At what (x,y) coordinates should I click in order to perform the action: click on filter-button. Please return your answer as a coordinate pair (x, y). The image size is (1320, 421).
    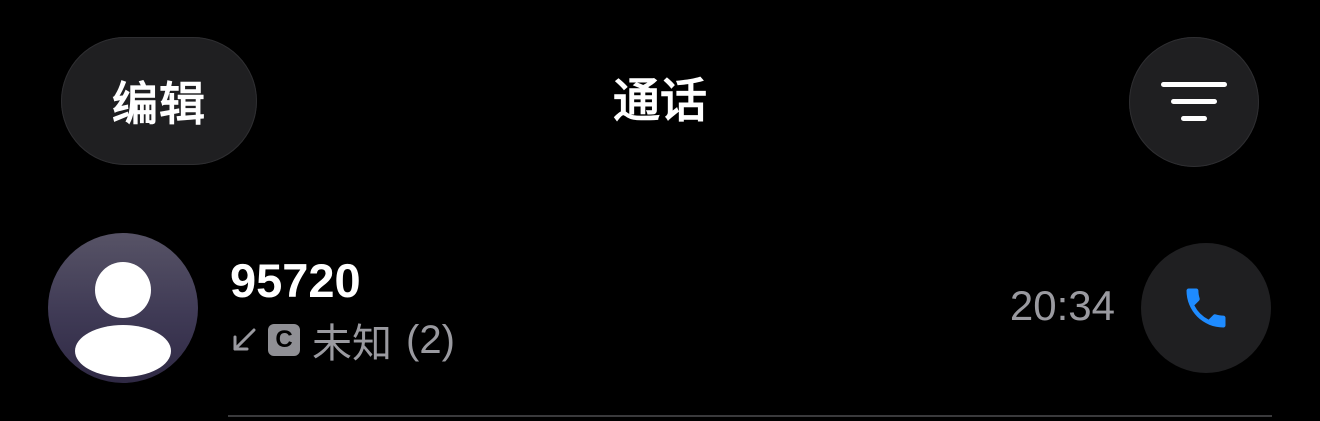
    Looking at the image, I should click on (1194, 102).